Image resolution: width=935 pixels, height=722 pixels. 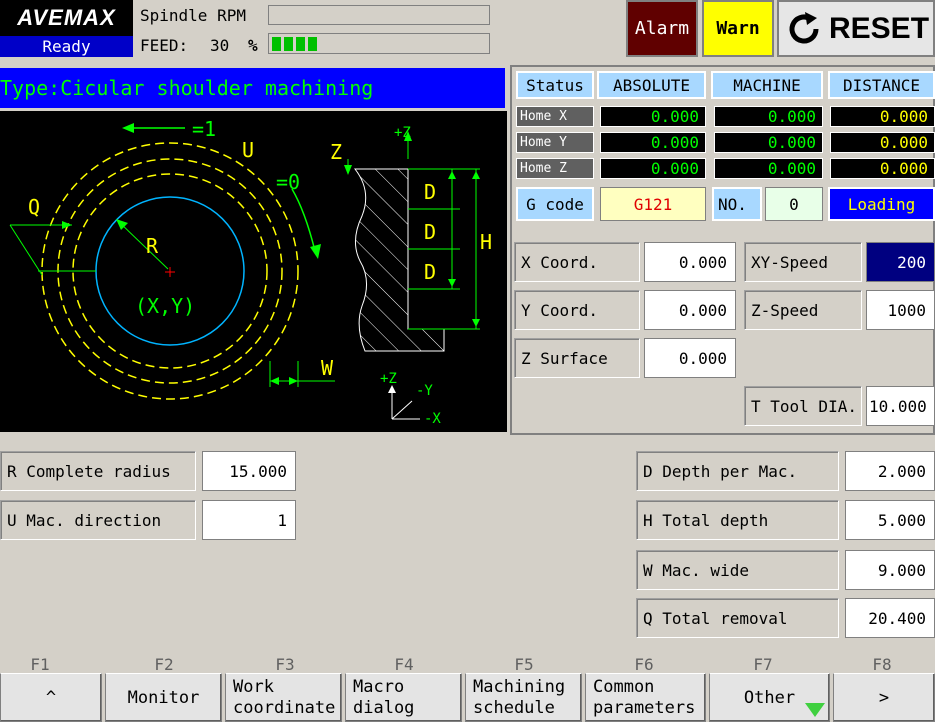 What do you see at coordinates (555, 116) in the screenshot?
I see `row-label-home-x: Home X` at bounding box center [555, 116].